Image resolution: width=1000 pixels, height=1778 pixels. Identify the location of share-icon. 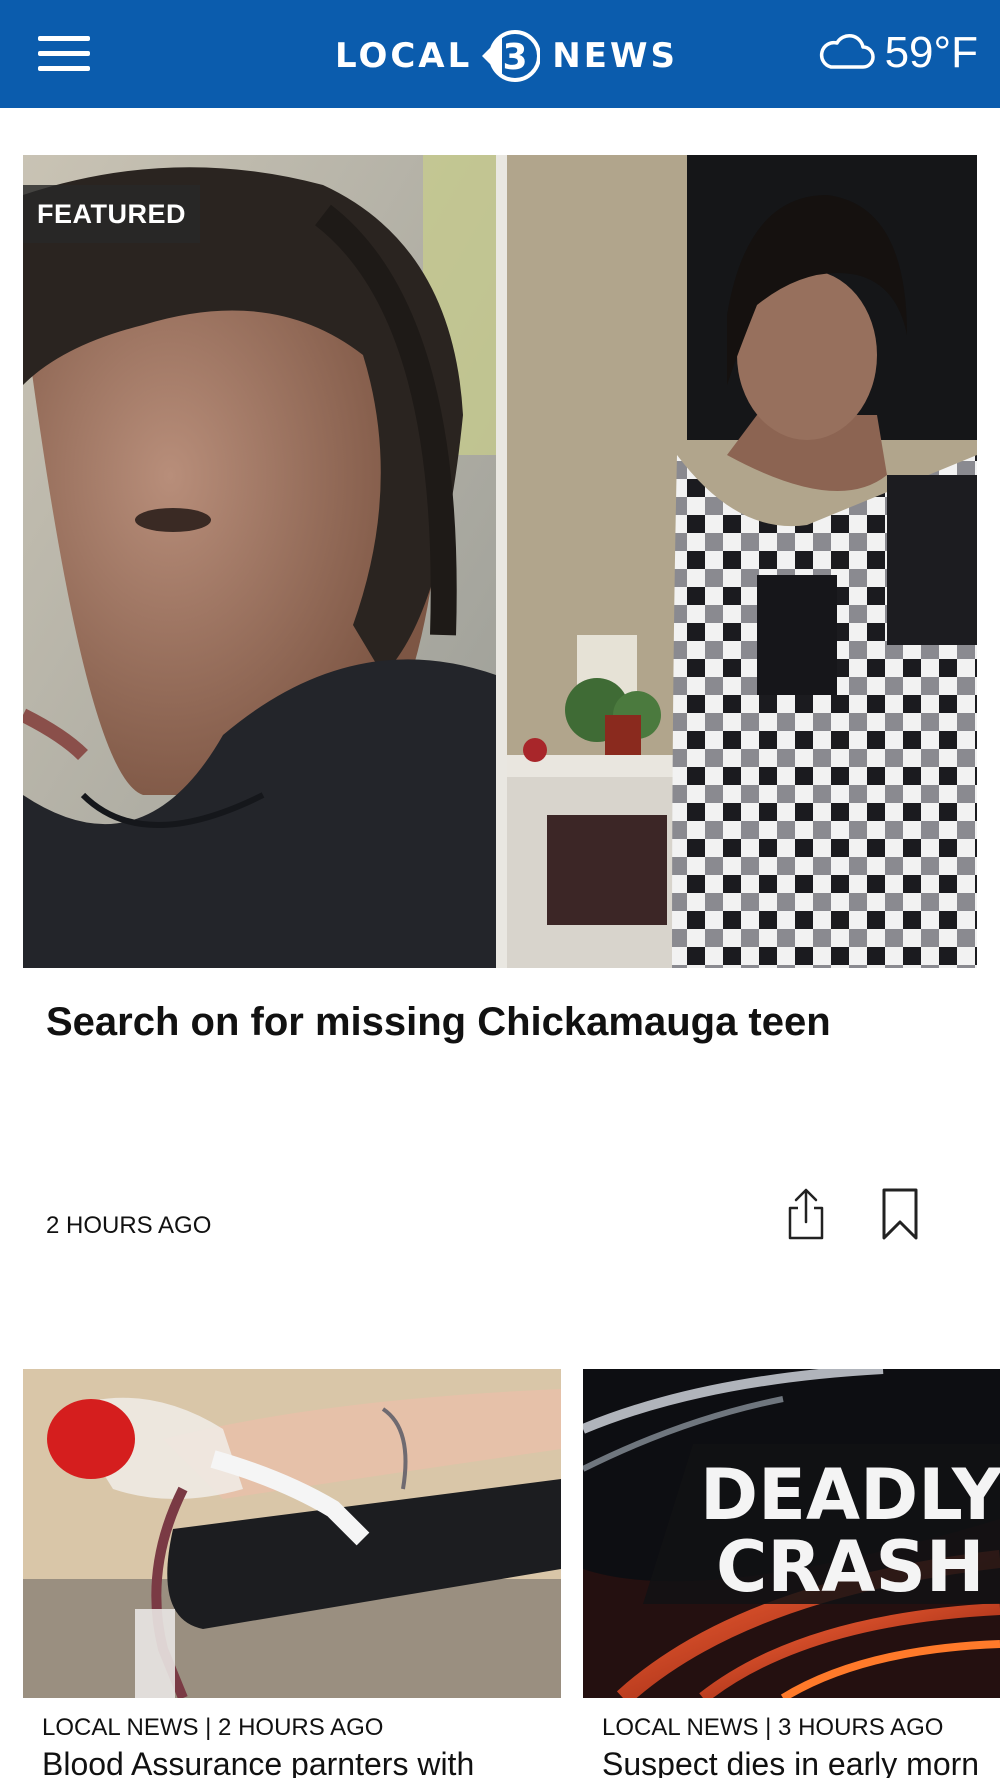
(806, 1214).